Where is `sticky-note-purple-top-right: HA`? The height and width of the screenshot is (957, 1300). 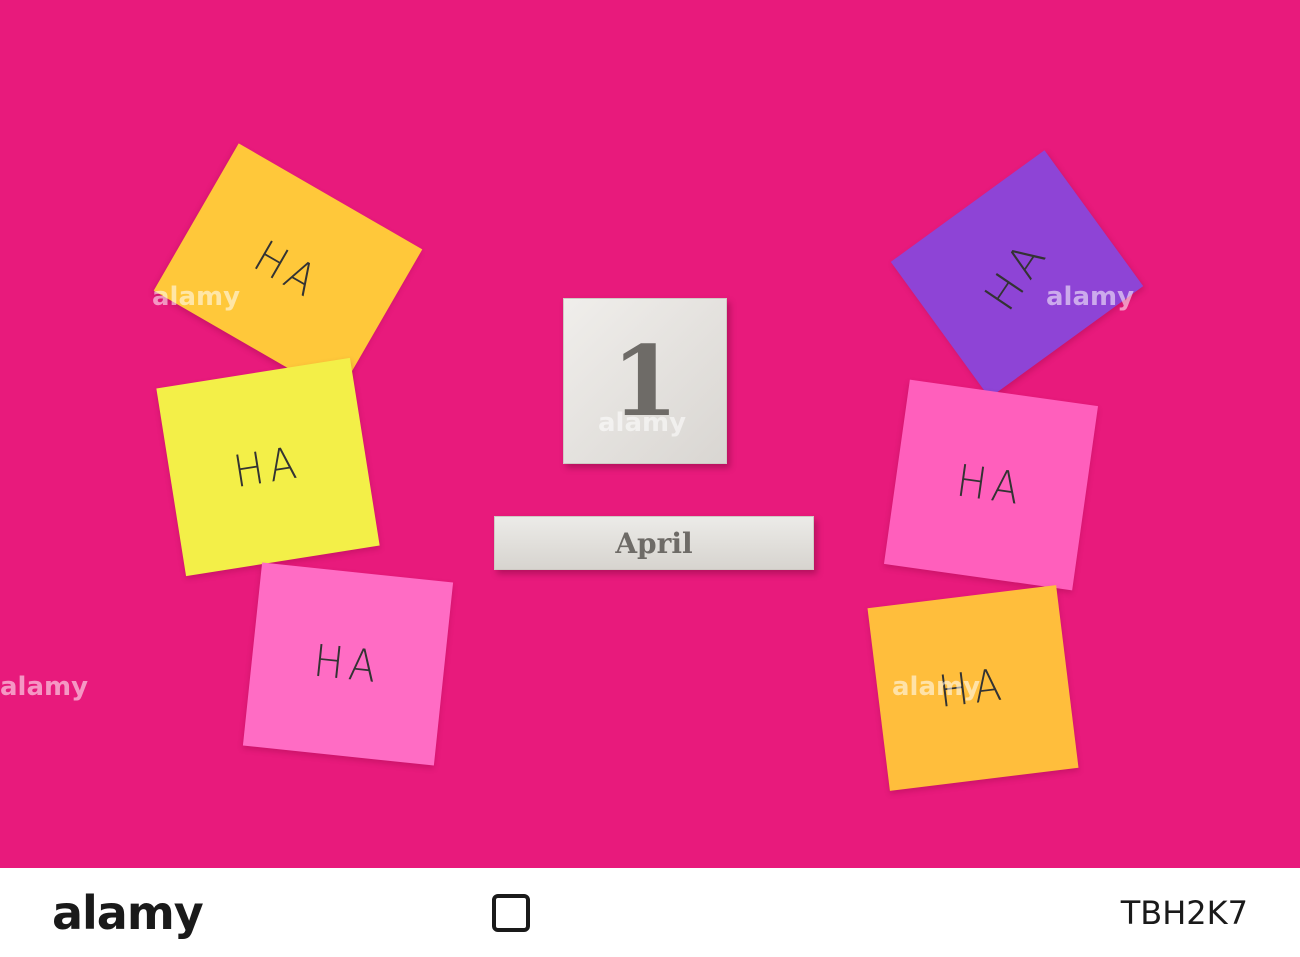
sticky-note-purple-top-right: HA is located at coordinates (1017, 274).